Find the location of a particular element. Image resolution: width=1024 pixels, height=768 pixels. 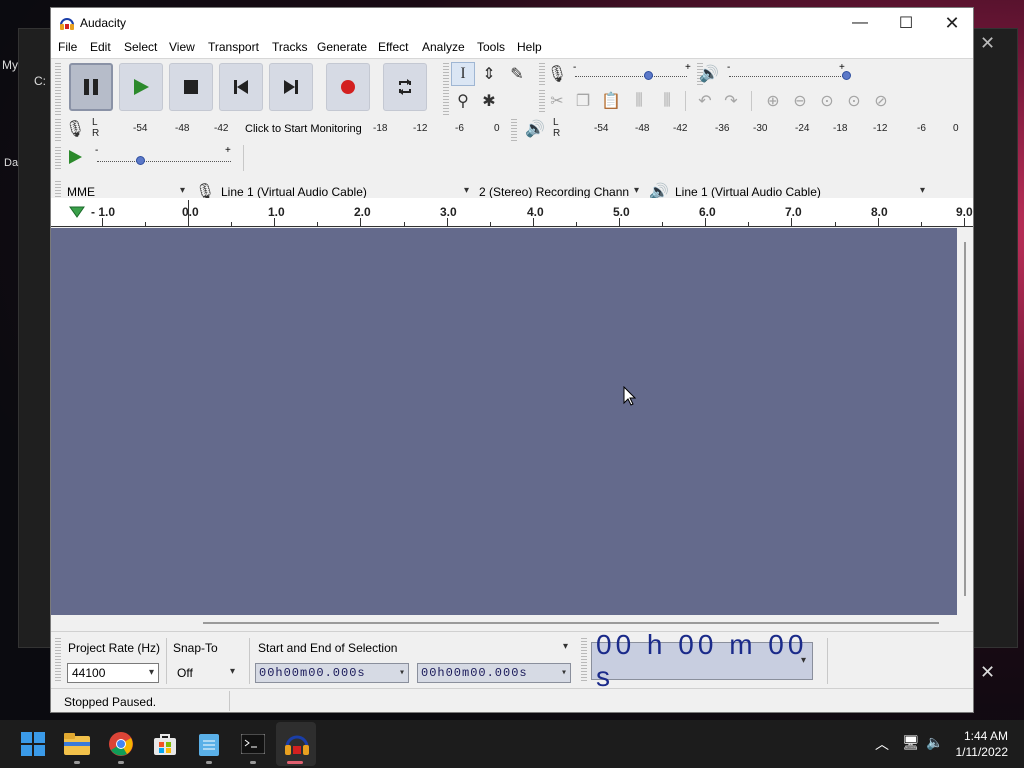

menu-analyze: Analyze is located at coordinates (443, 47).